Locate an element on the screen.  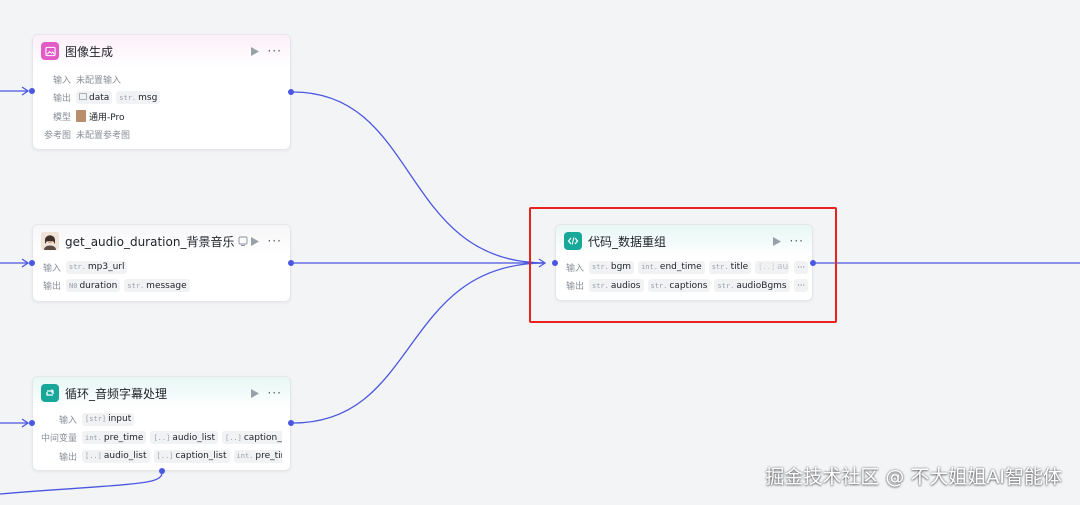
output-row: 输出 data str. msg is located at coordinates (161, 98).